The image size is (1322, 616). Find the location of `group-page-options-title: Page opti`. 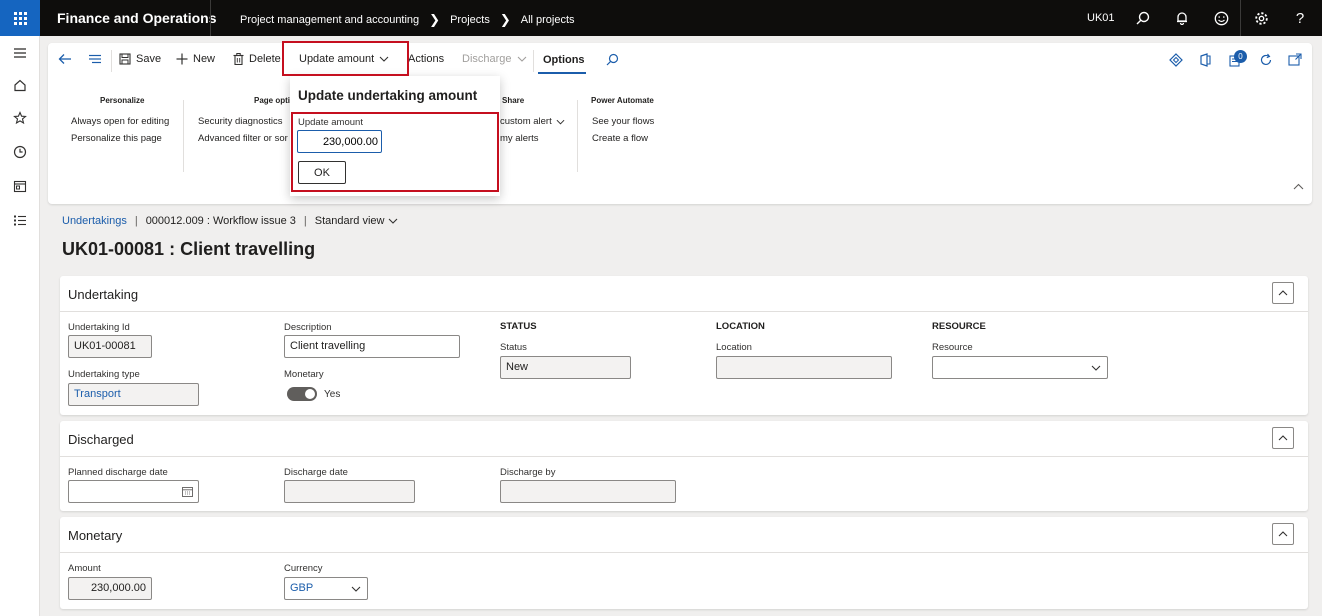

group-page-options-title: Page opti is located at coordinates (272, 100).